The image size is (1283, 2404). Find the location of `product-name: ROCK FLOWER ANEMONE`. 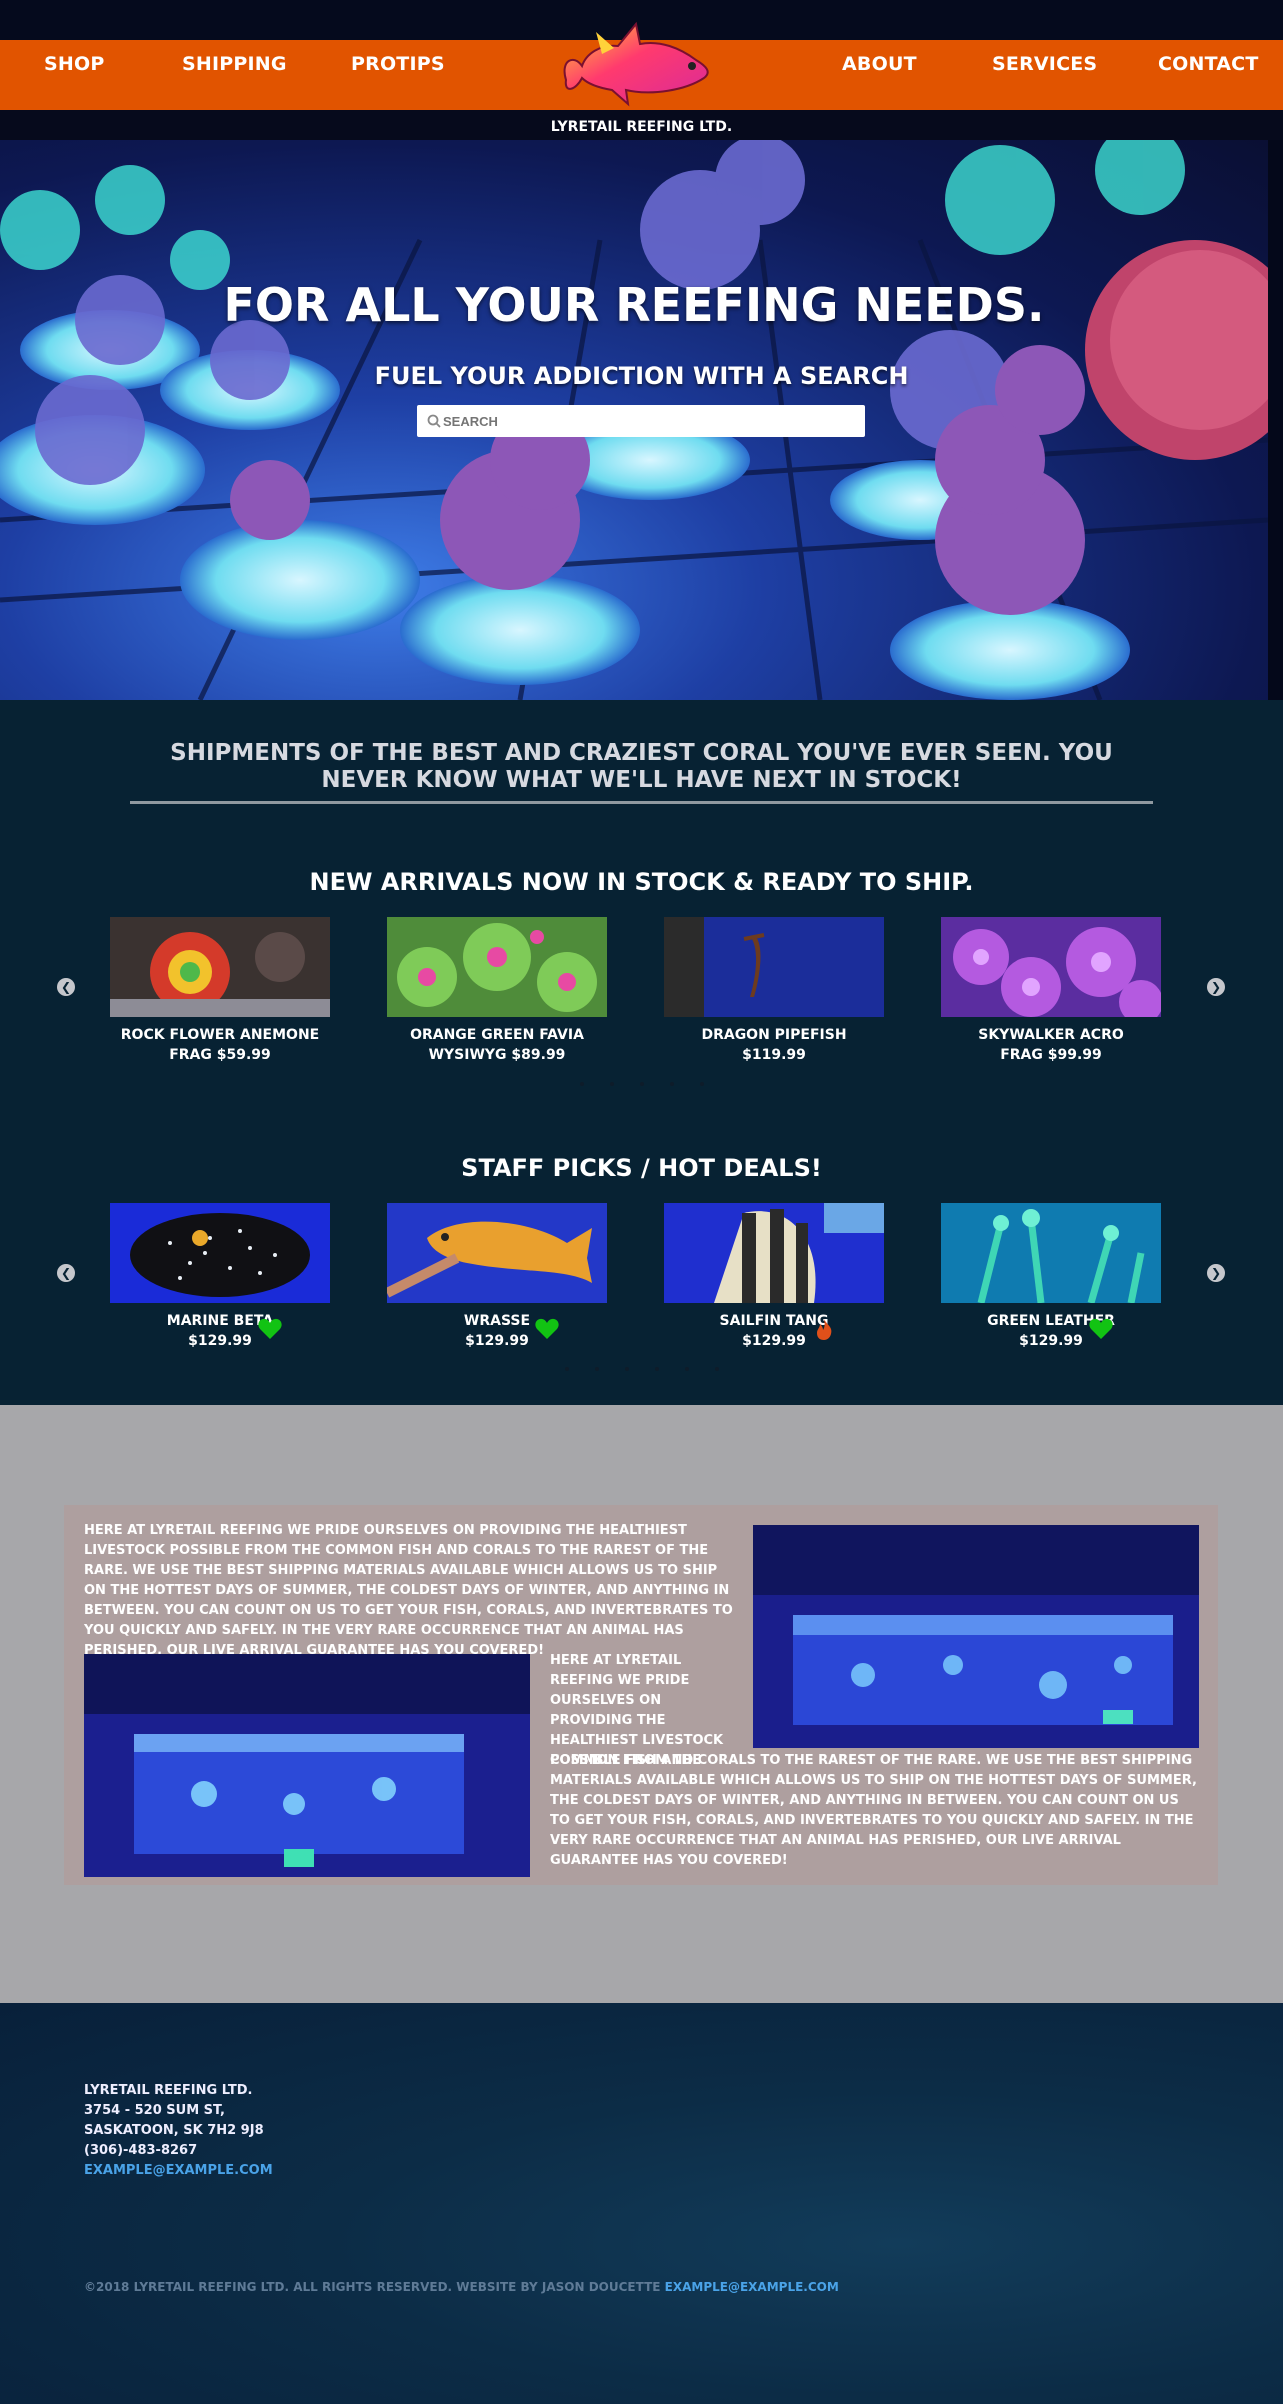

product-name: ROCK FLOWER ANEMONE is located at coordinates (220, 1035).